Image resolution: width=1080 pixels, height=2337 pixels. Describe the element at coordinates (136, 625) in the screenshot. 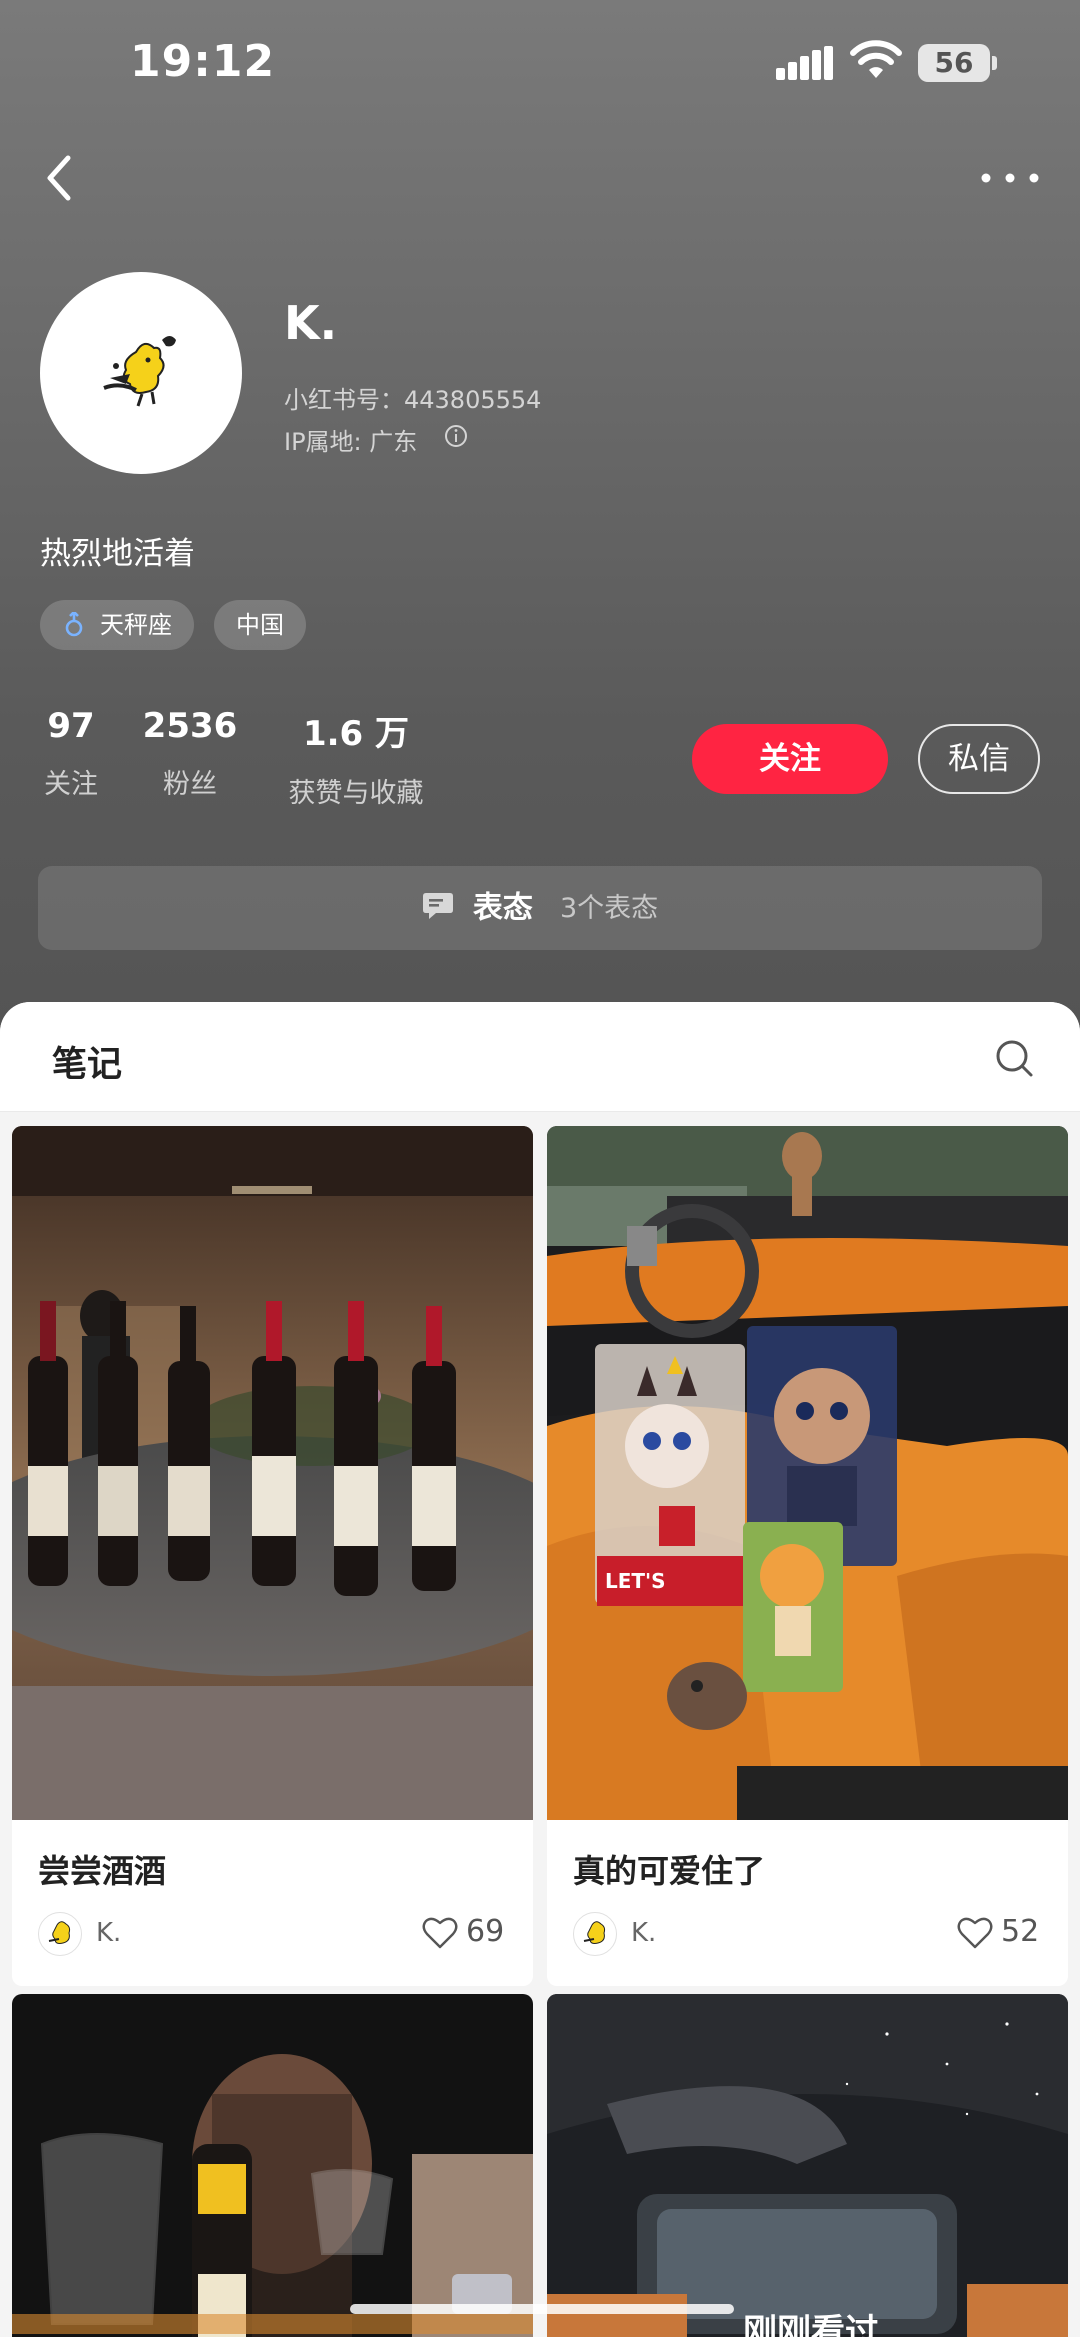

I see `tag-zodiac-label: 天秤座` at that location.